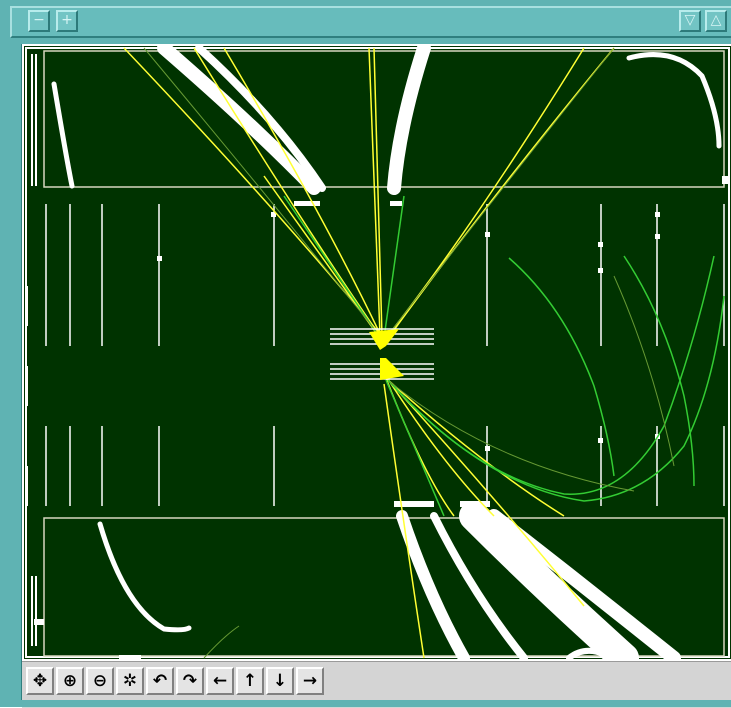 The width and height of the screenshot is (731, 708). Describe the element at coordinates (365, 703) in the screenshot. I see `bottom-frame-border` at that location.